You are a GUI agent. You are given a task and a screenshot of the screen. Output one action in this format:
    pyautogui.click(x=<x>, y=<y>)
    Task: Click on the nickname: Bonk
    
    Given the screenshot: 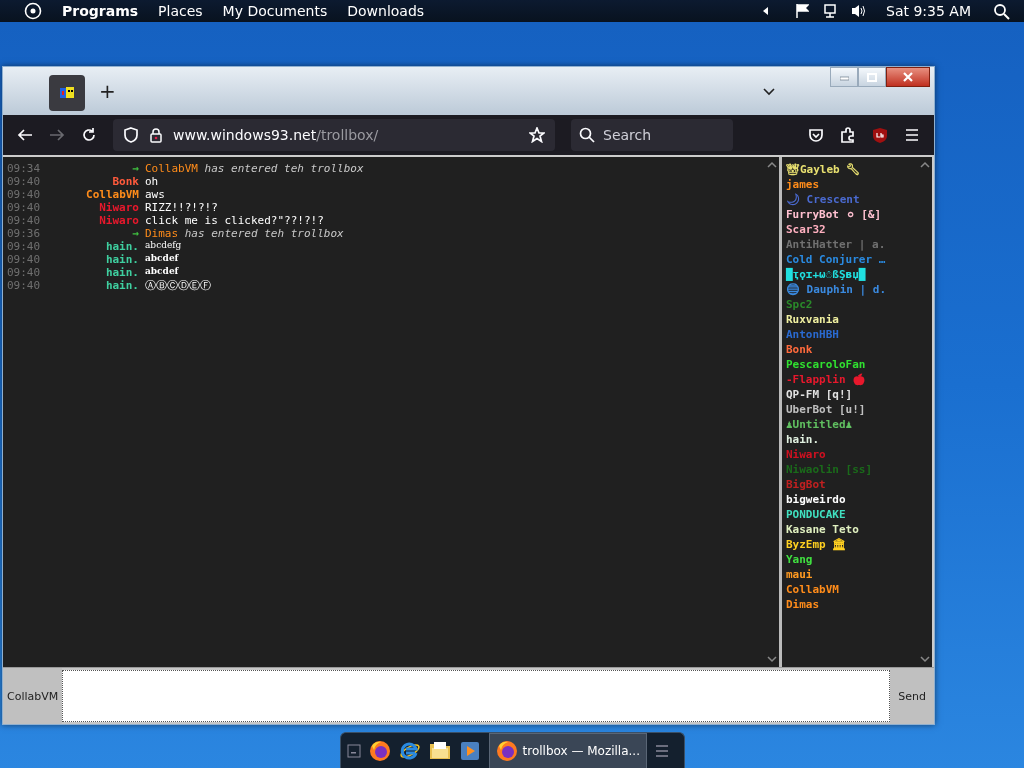 What is the action you would take?
    pyautogui.click(x=93, y=181)
    